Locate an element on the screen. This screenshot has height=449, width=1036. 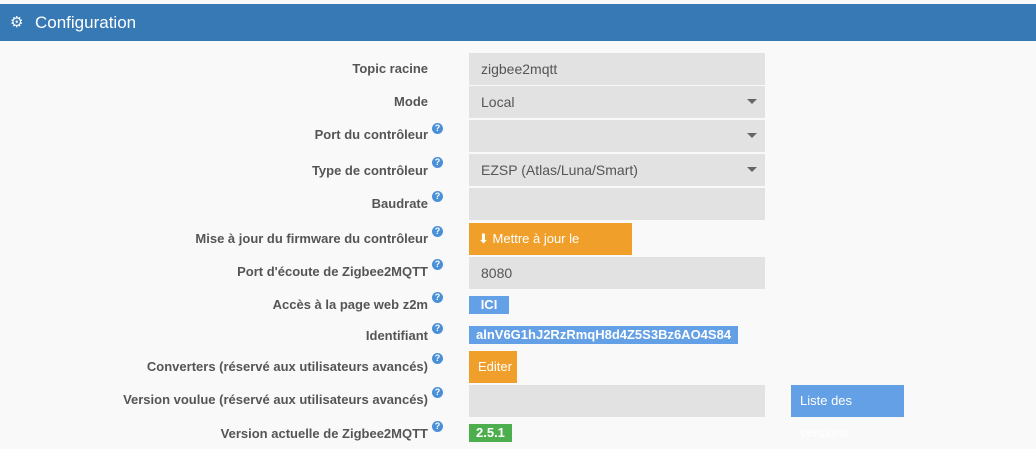
label-listen-port: Port d'écoute de Zigbee2MQTT is located at coordinates (332, 271).